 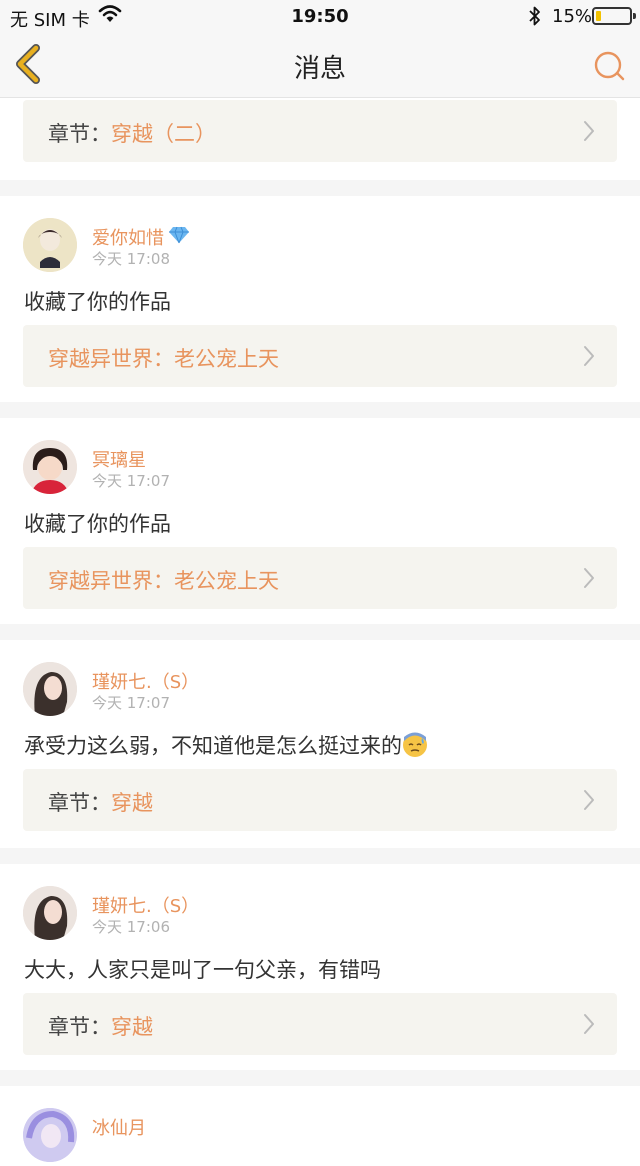 I want to click on bluetooth-icon, so click(x=534, y=16).